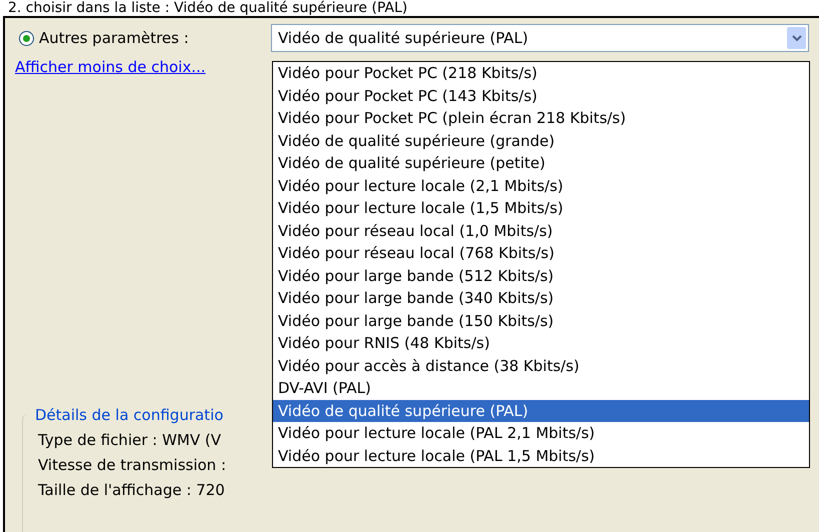  What do you see at coordinates (26, 38) in the screenshot?
I see `radio-button` at bounding box center [26, 38].